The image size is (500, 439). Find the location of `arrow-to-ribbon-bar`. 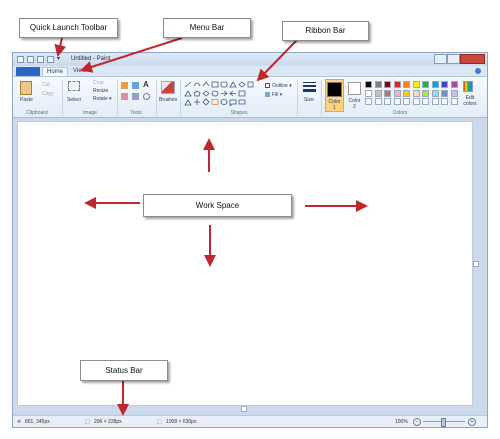

arrow-to-ribbon-bar is located at coordinates (277, 60).